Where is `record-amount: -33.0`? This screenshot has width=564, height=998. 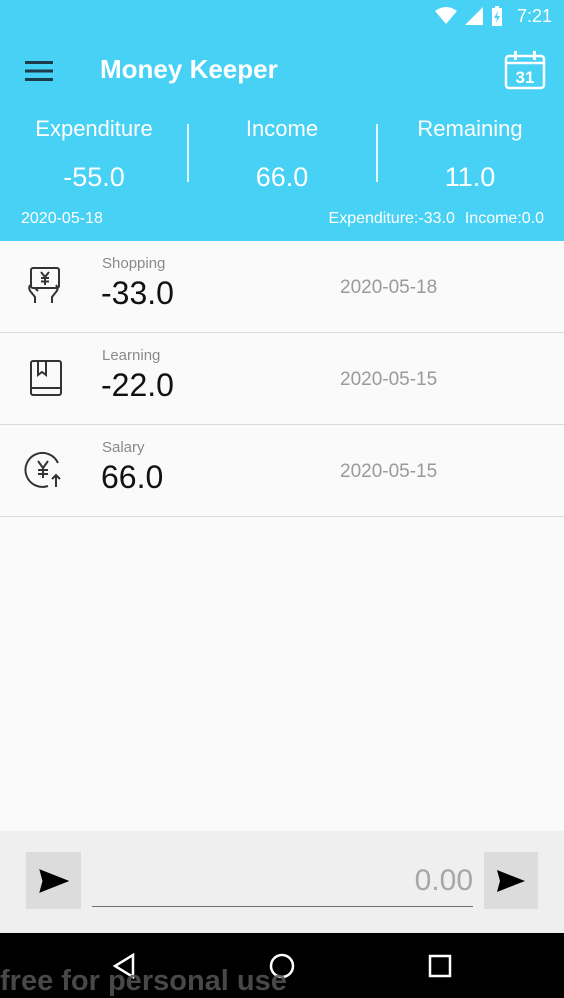 record-amount: -33.0 is located at coordinates (137, 293).